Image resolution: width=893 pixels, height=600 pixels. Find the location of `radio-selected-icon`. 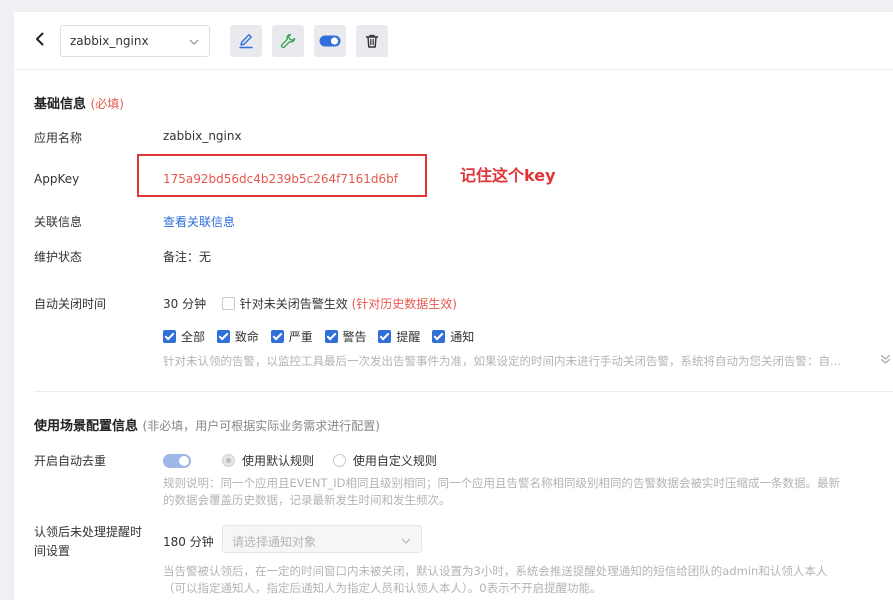

radio-selected-icon is located at coordinates (228, 460).